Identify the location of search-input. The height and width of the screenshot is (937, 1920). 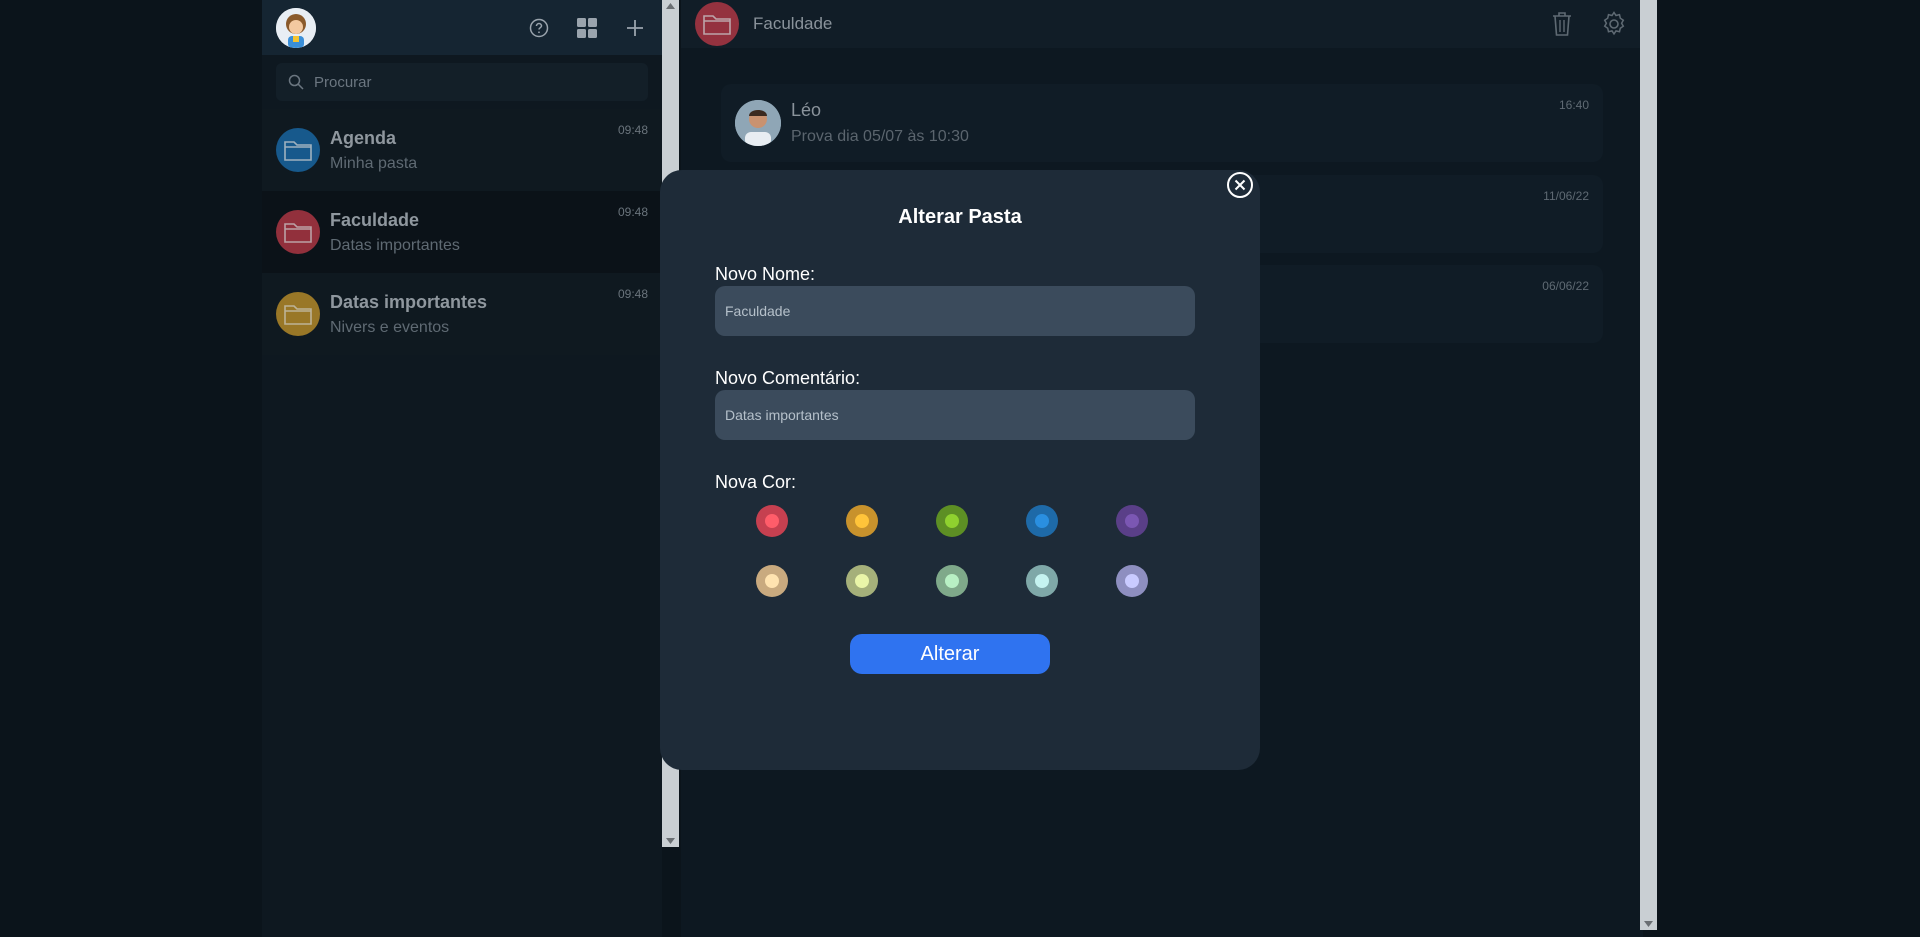
(464, 82).